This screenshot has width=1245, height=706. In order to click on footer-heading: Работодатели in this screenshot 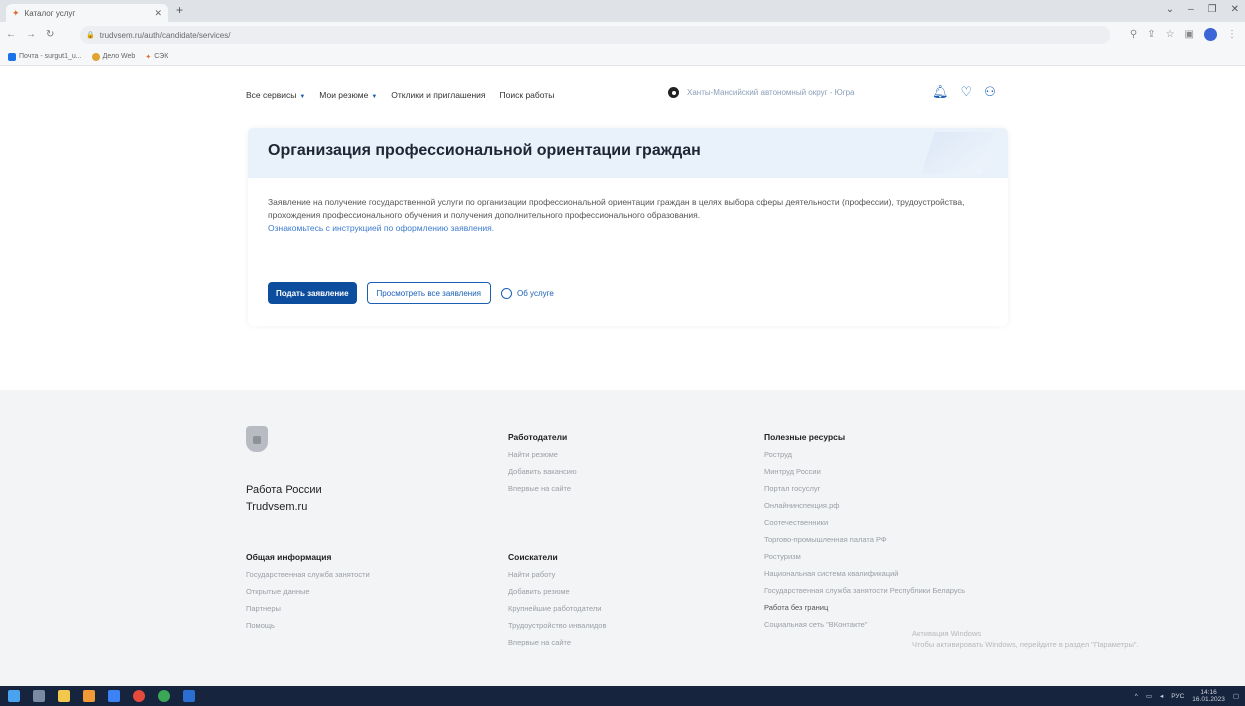, I will do `click(538, 437)`.